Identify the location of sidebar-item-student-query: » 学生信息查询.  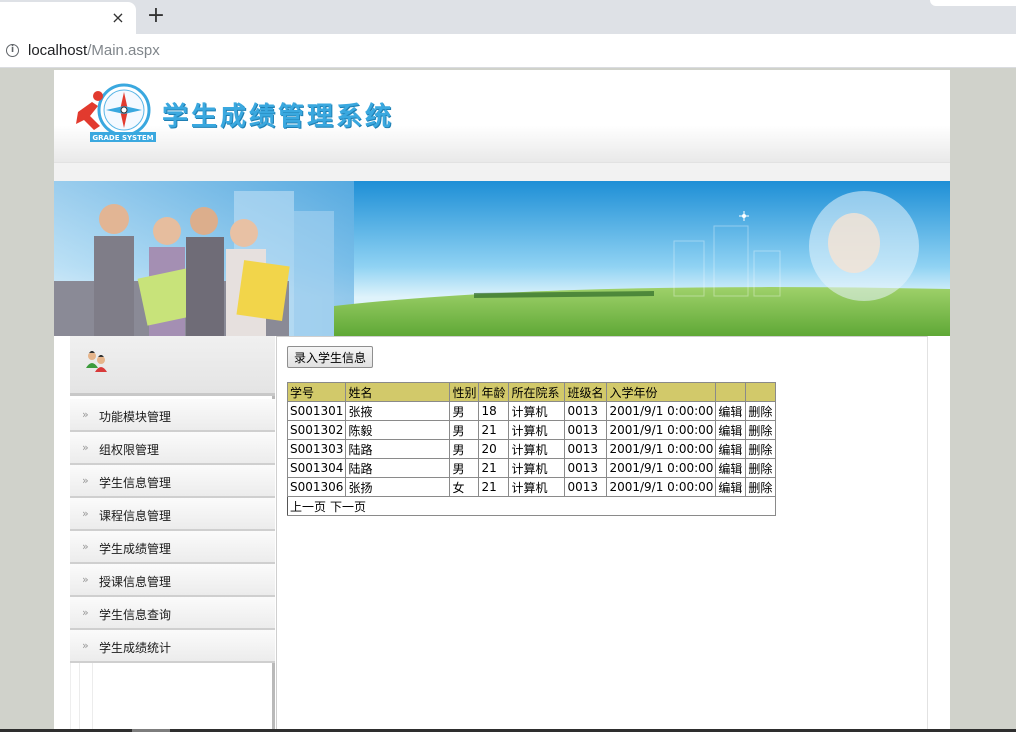
(172, 613).